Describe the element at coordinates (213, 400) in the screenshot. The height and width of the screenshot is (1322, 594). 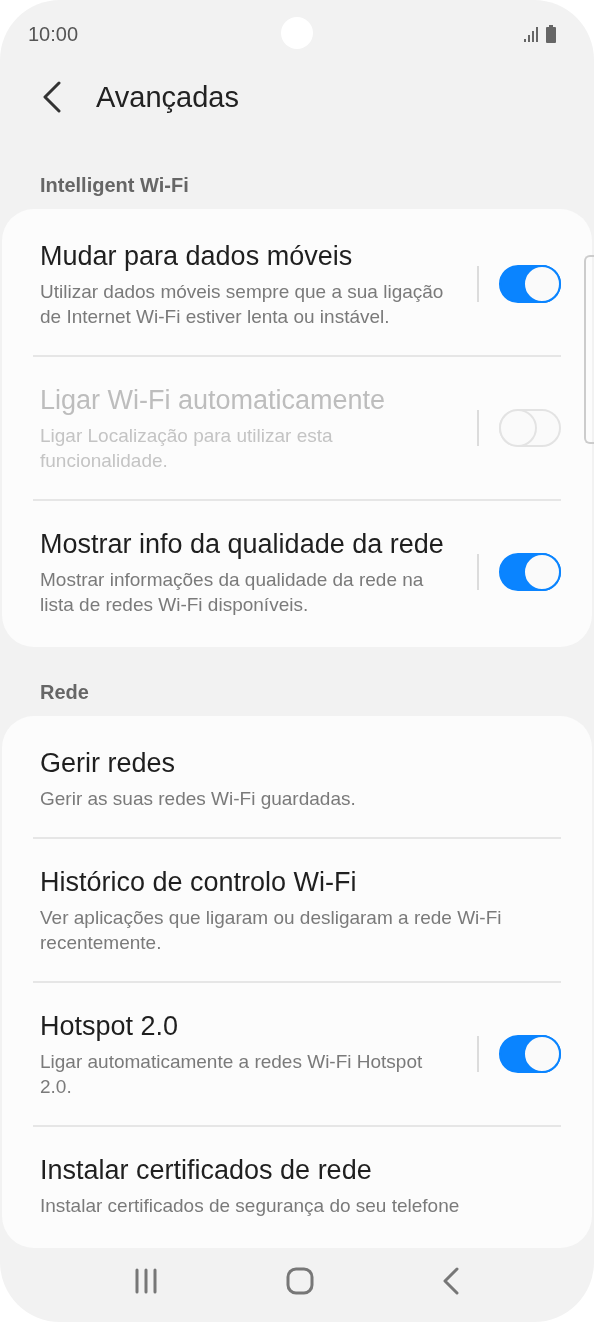
I see `item-title: Ligar Wi-Fi automaticamente` at that location.